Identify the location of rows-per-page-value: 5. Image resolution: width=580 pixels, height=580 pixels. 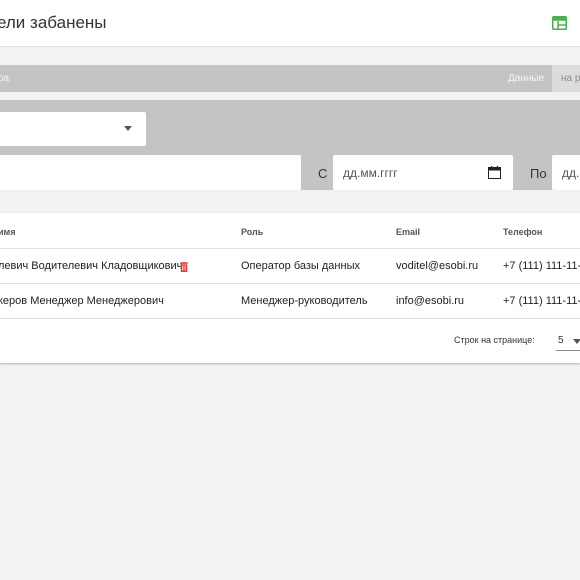
(561, 340).